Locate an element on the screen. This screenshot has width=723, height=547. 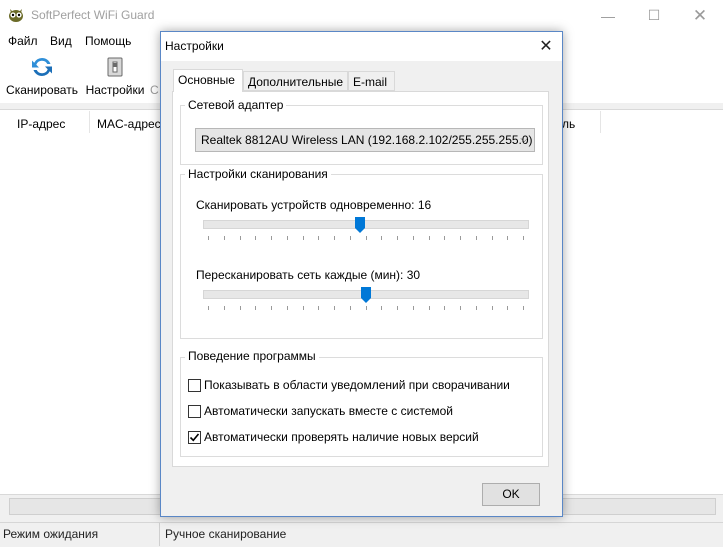
column-partial: ль is located at coordinates (568, 124).